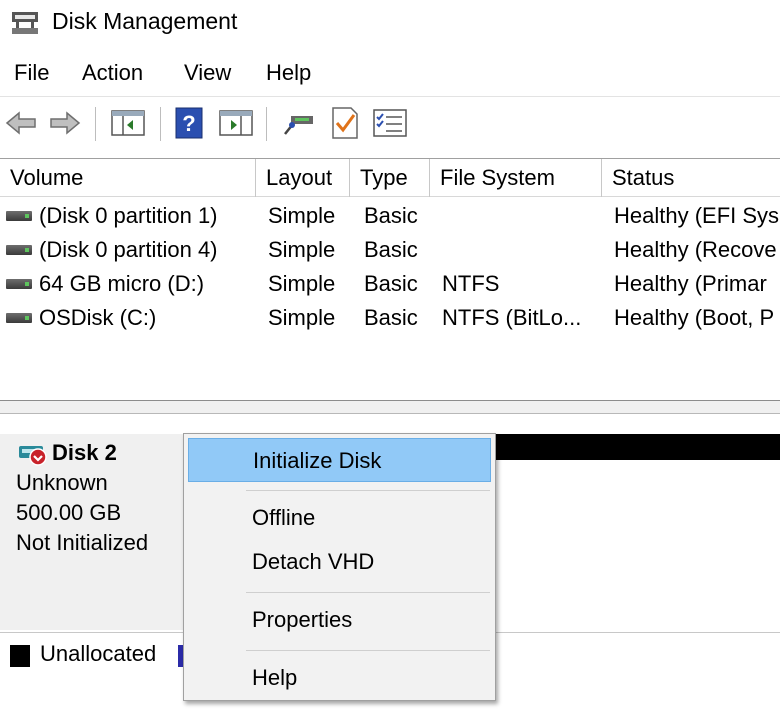 This screenshot has height=718, width=780. I want to click on connect-button, so click(298, 123).